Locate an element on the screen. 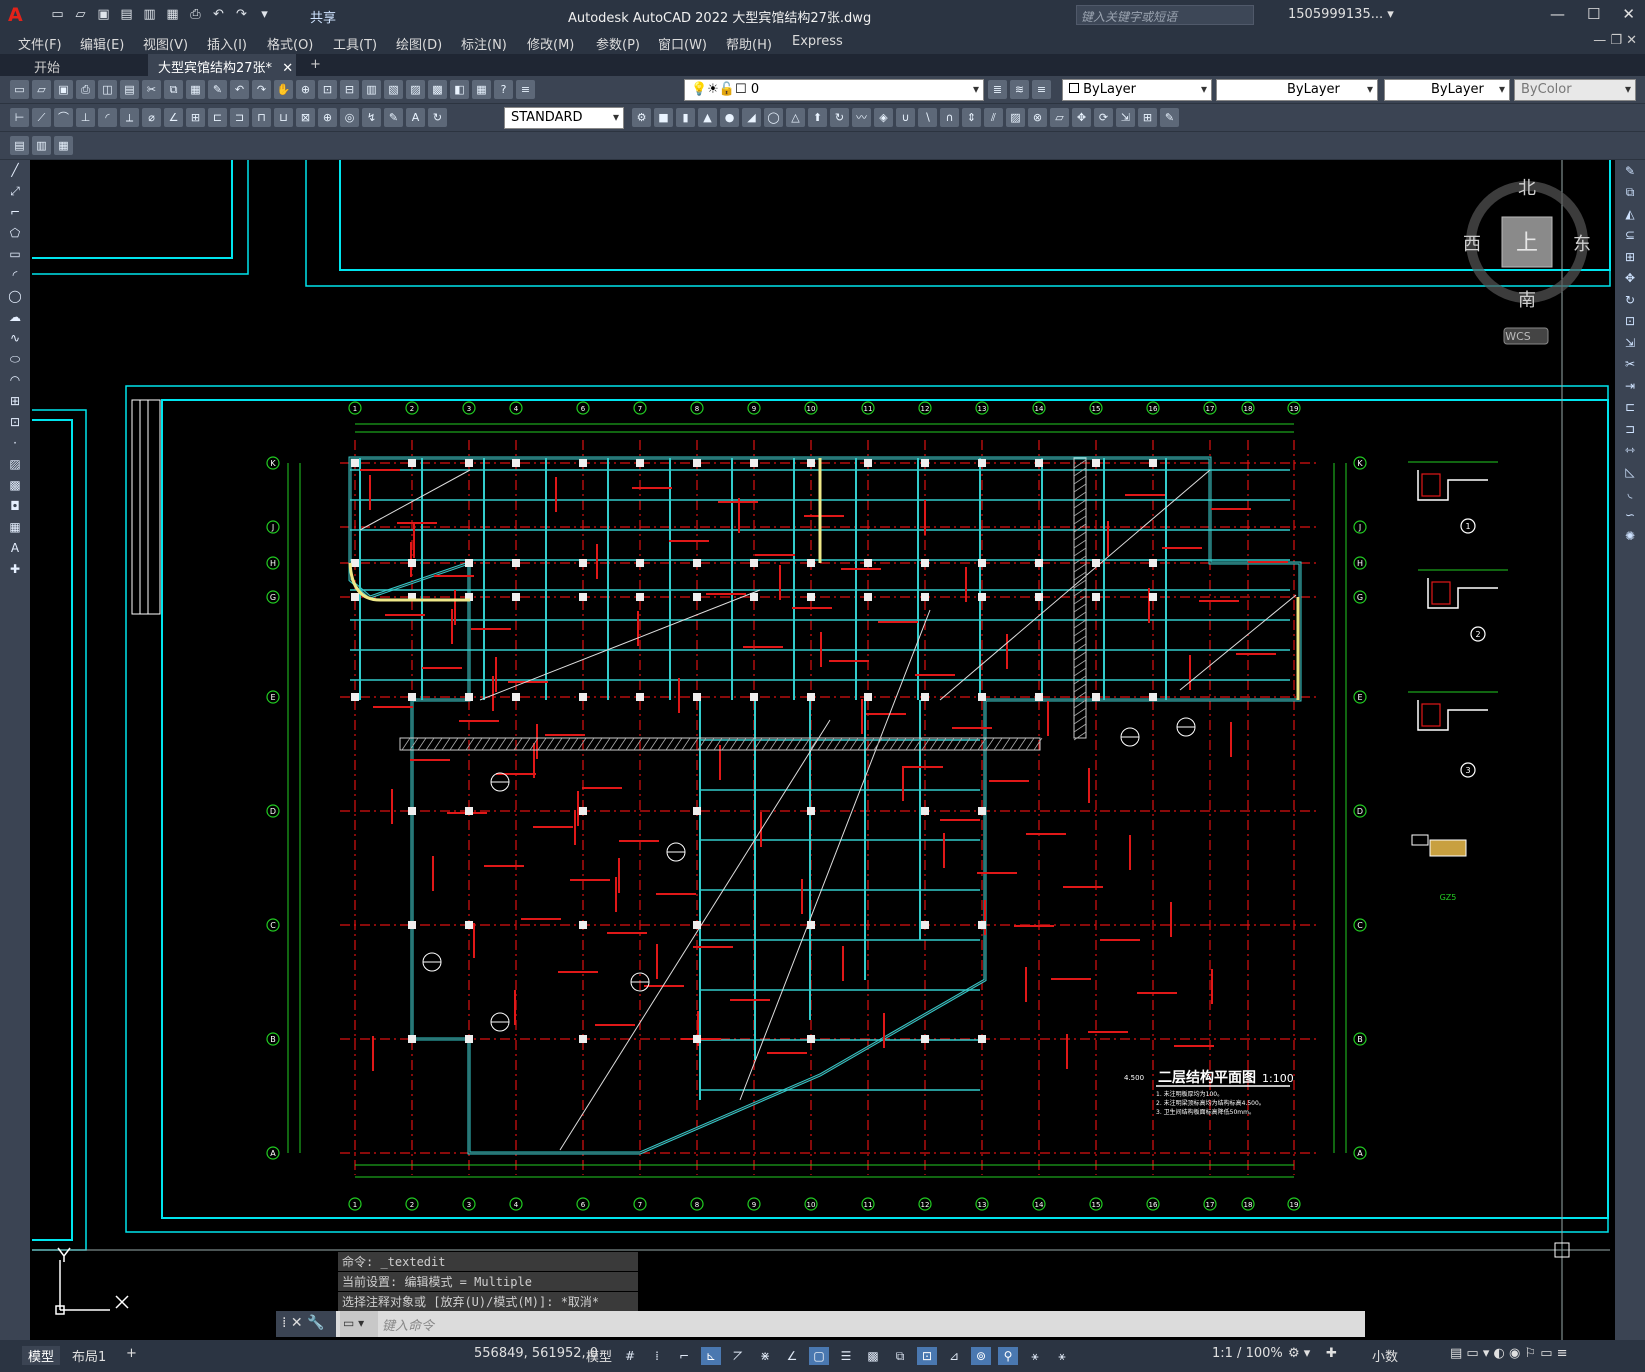 The width and height of the screenshot is (1645, 1372). wedge-icon: ◢ is located at coordinates (751, 117).